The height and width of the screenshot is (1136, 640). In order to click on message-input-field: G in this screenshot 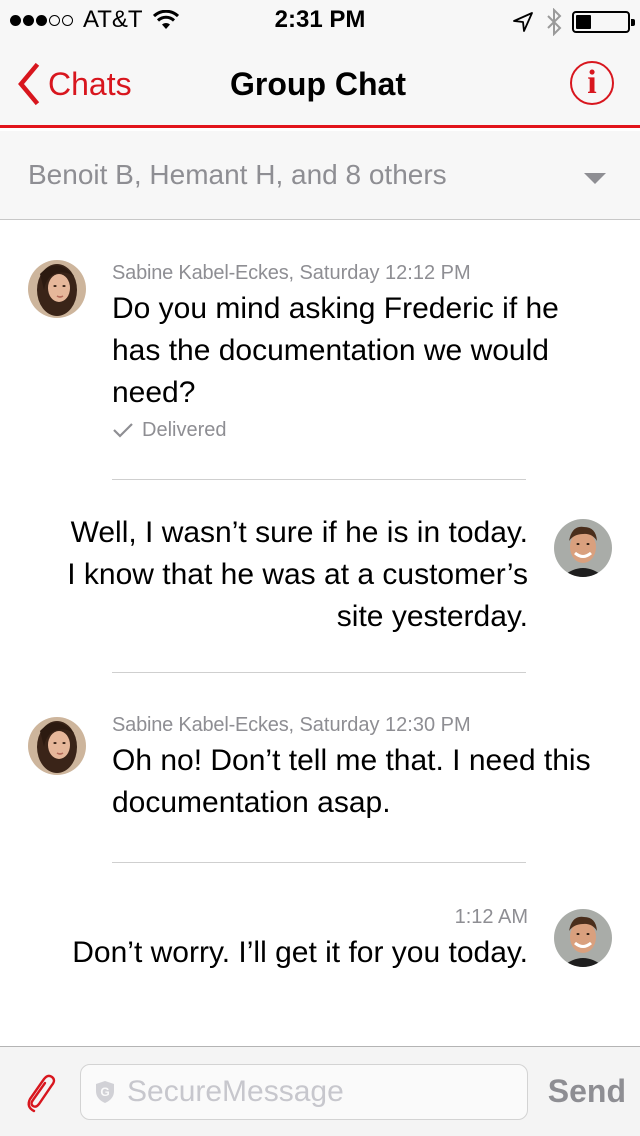, I will do `click(304, 1092)`.